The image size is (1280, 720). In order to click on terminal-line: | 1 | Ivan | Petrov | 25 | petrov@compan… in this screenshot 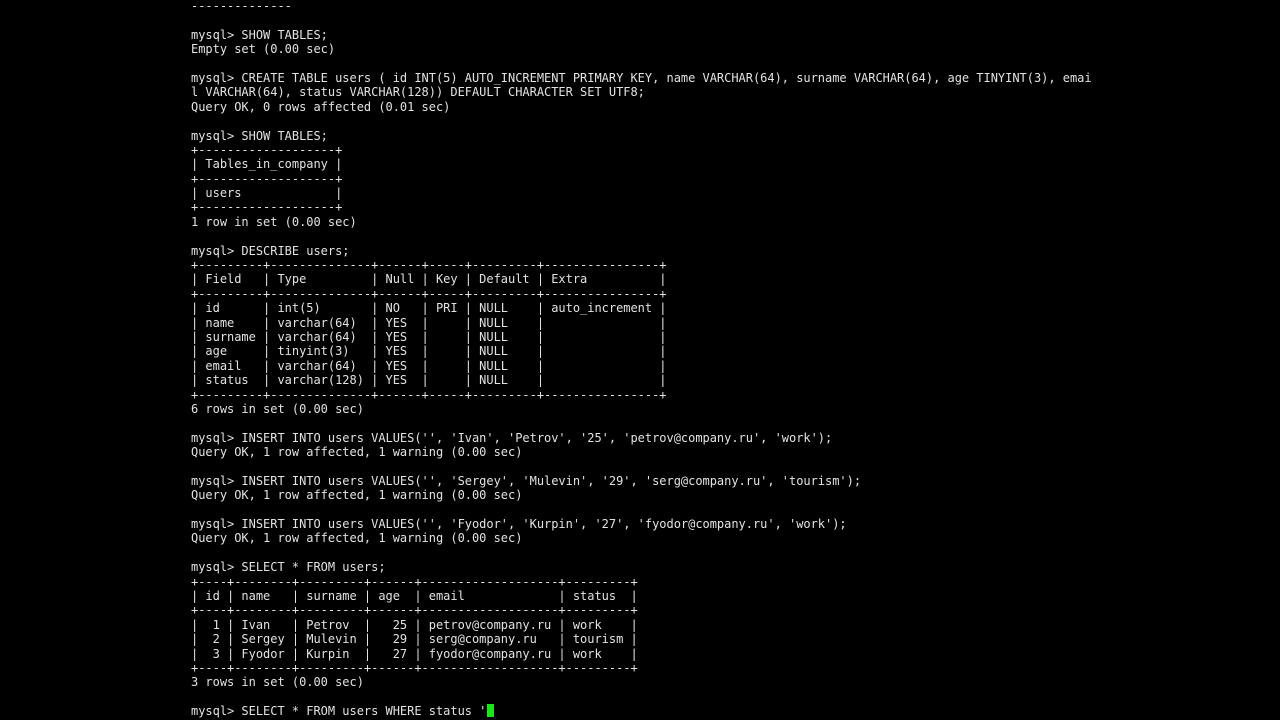, I will do `click(414, 624)`.